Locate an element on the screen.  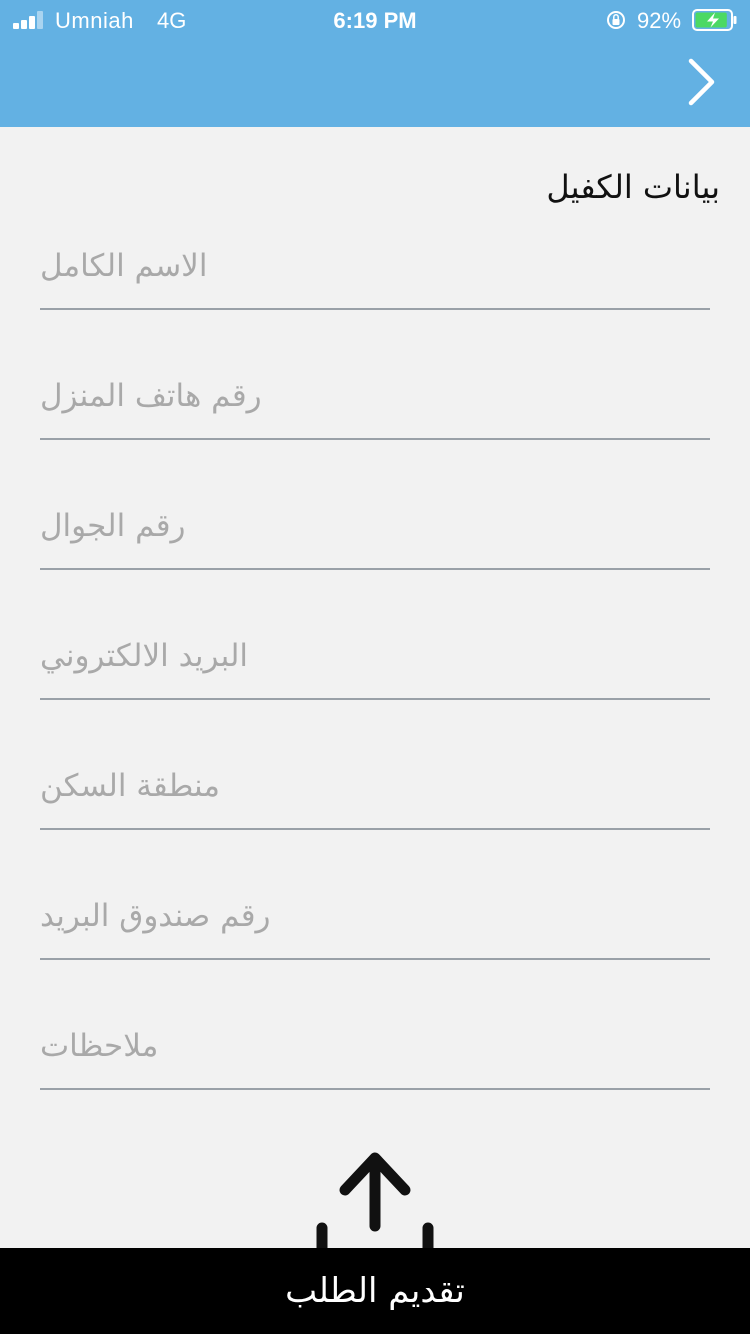
home-phone-field is located at coordinates (375, 404).